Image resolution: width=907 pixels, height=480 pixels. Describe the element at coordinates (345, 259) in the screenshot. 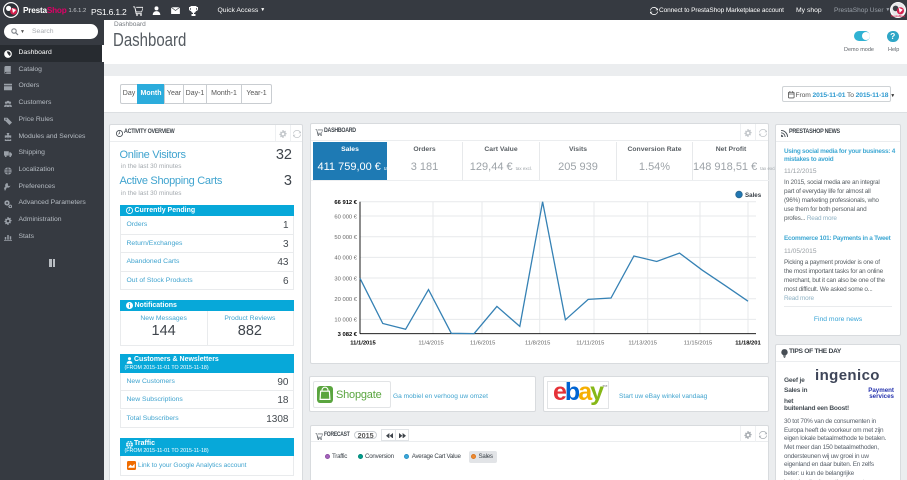

I see `svg-text: 40 000 €` at that location.